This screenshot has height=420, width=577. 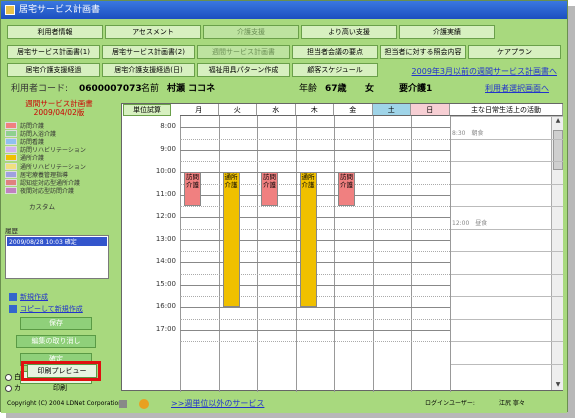 What do you see at coordinates (60, 388) in the screenshot?
I see `print-button: 印刷` at bounding box center [60, 388].